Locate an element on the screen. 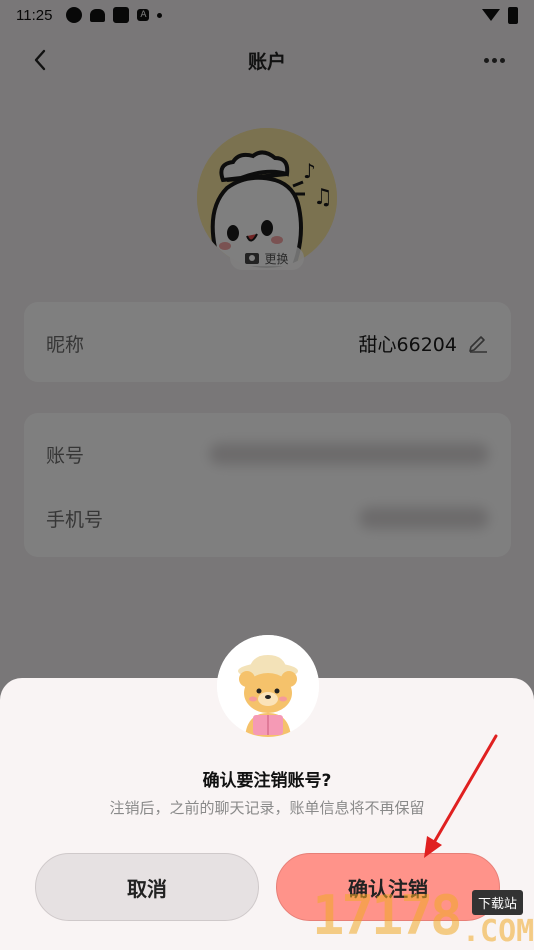 The width and height of the screenshot is (534, 950). watermark-com: .COM is located at coordinates (498, 931).